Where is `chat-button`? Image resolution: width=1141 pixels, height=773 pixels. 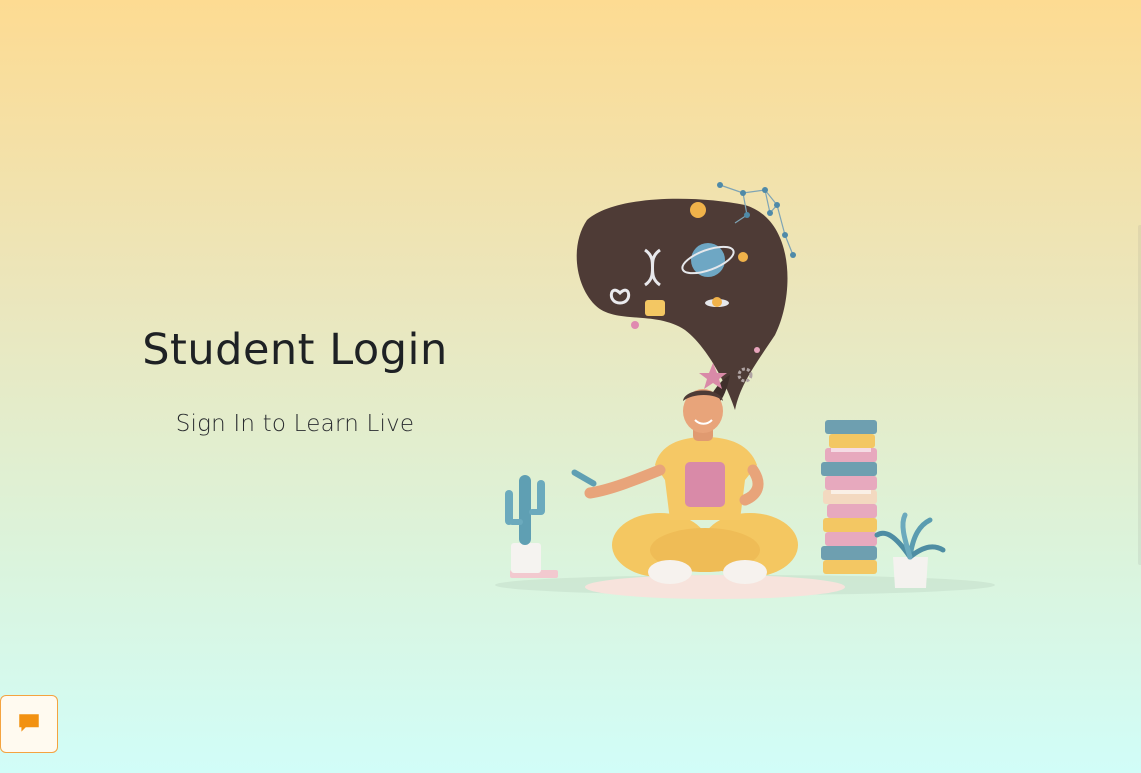 chat-button is located at coordinates (29, 724).